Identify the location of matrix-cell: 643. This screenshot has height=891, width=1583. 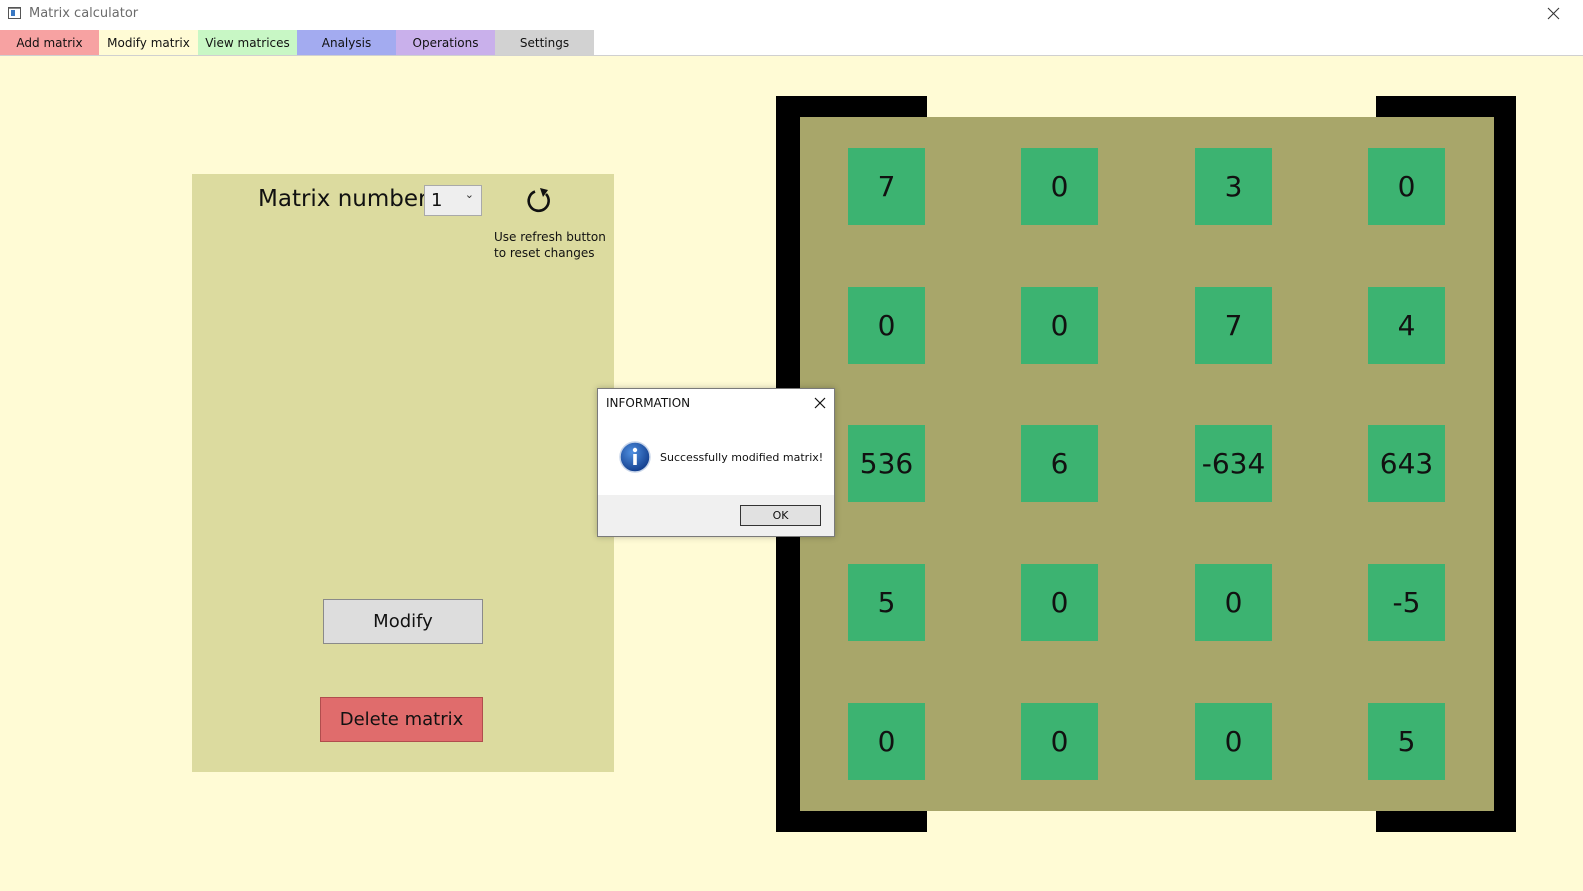
(1406, 463).